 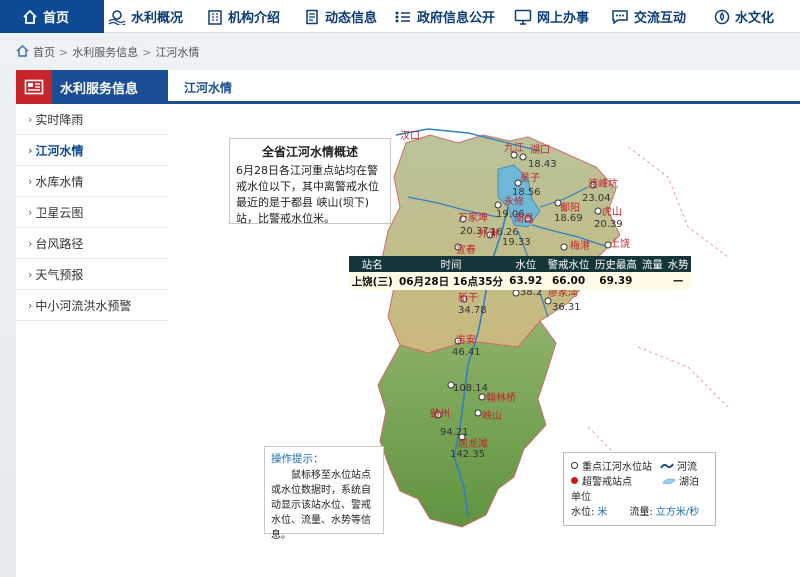 I want to click on legend-flow-label: 流量:, so click(x=641, y=512).